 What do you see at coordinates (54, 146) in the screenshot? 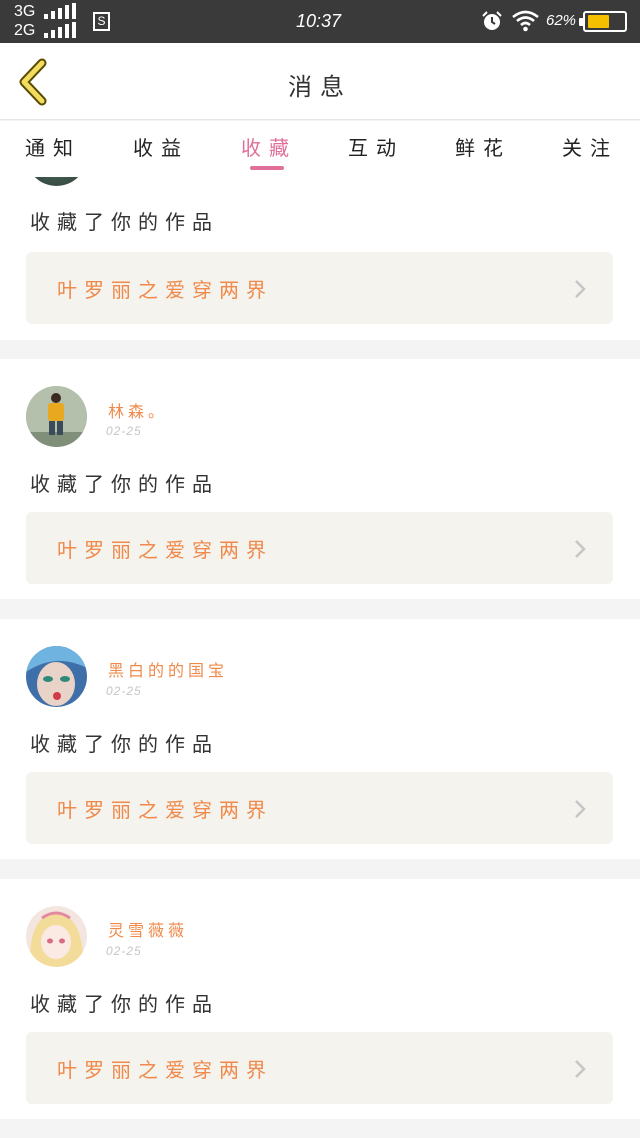
I see `tab-notifications: 通知` at bounding box center [54, 146].